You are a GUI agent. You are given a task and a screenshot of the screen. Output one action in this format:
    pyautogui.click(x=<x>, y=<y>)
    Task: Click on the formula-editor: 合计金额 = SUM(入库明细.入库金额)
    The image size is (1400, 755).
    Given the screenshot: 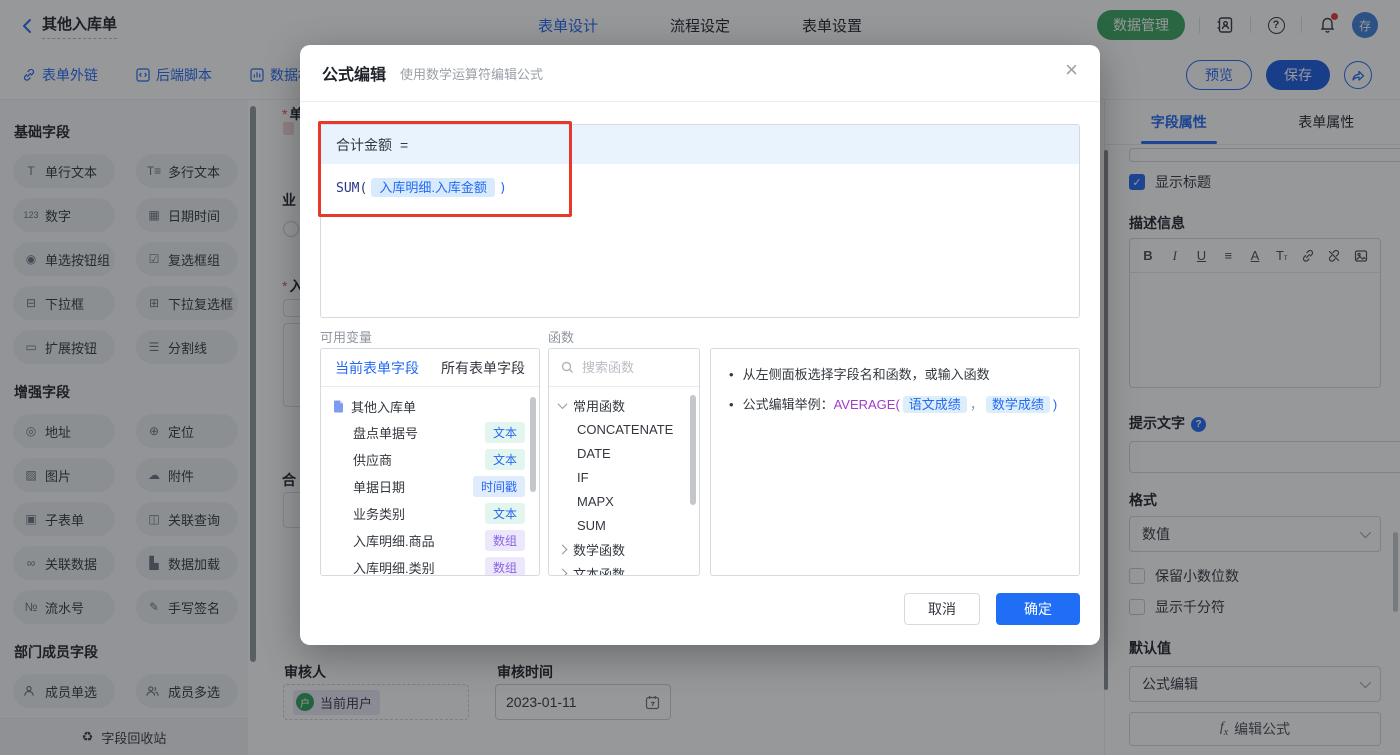 What is the action you would take?
    pyautogui.click(x=700, y=221)
    